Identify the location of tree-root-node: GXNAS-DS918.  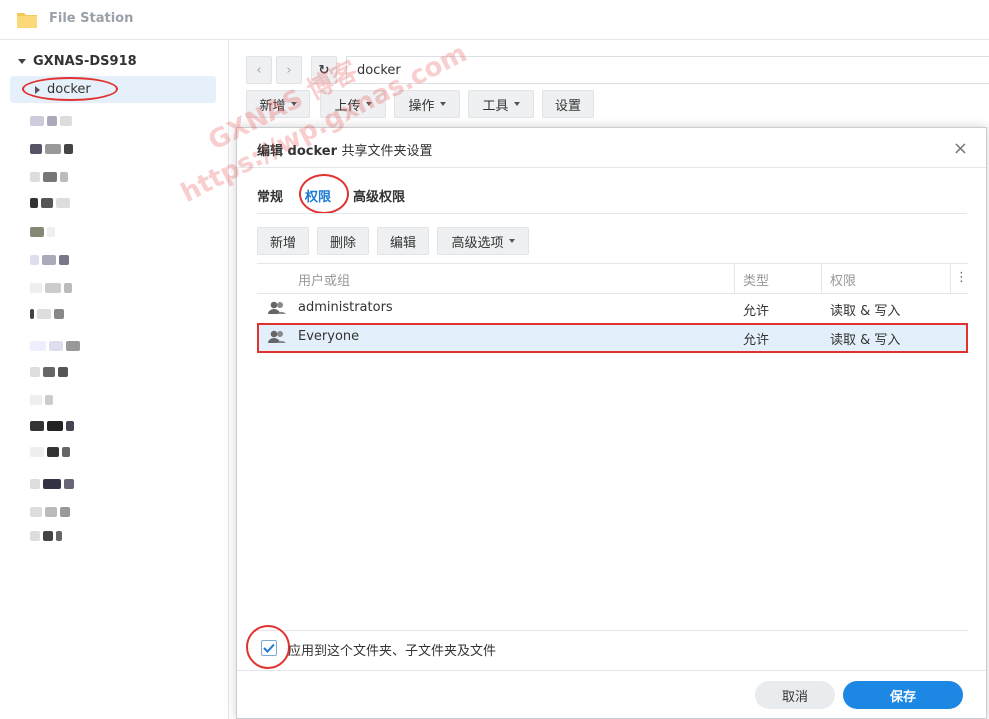
(77, 61).